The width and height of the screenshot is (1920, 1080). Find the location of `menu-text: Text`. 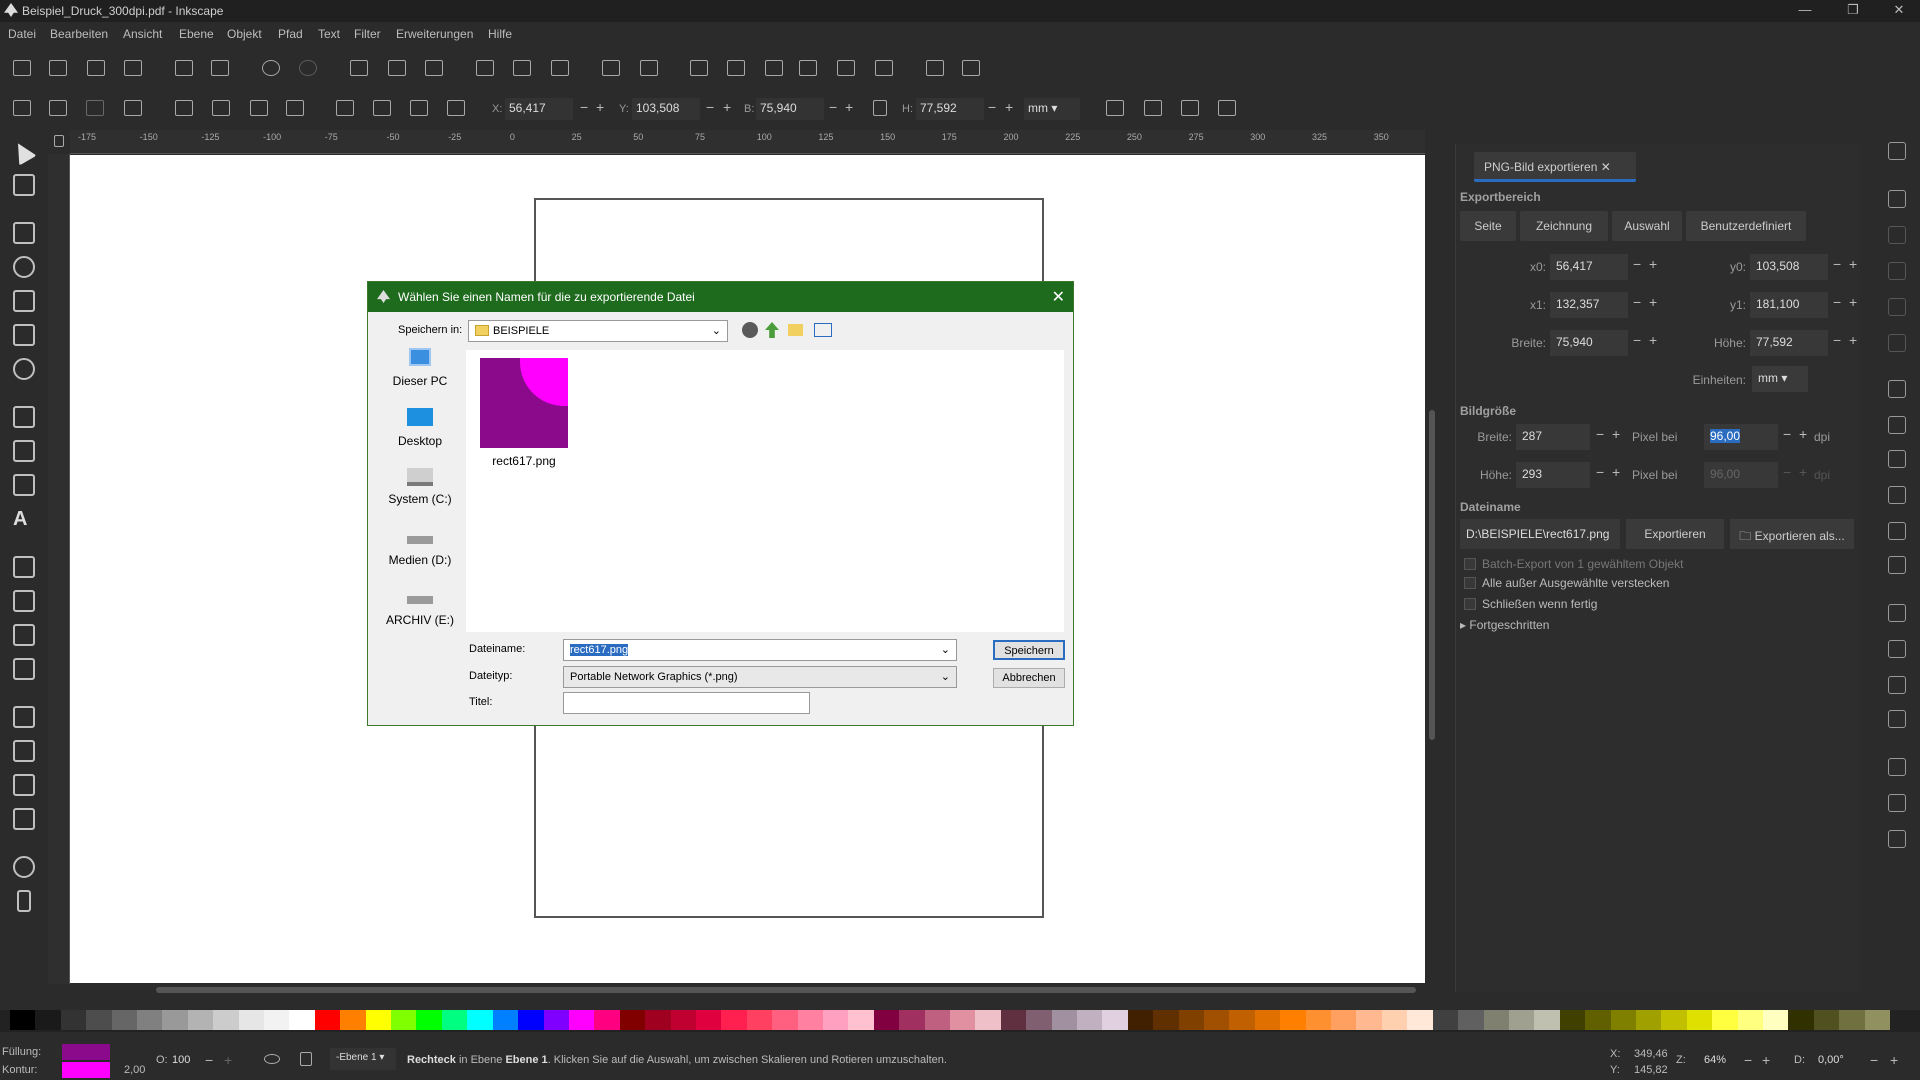

menu-text: Text is located at coordinates (329, 34).